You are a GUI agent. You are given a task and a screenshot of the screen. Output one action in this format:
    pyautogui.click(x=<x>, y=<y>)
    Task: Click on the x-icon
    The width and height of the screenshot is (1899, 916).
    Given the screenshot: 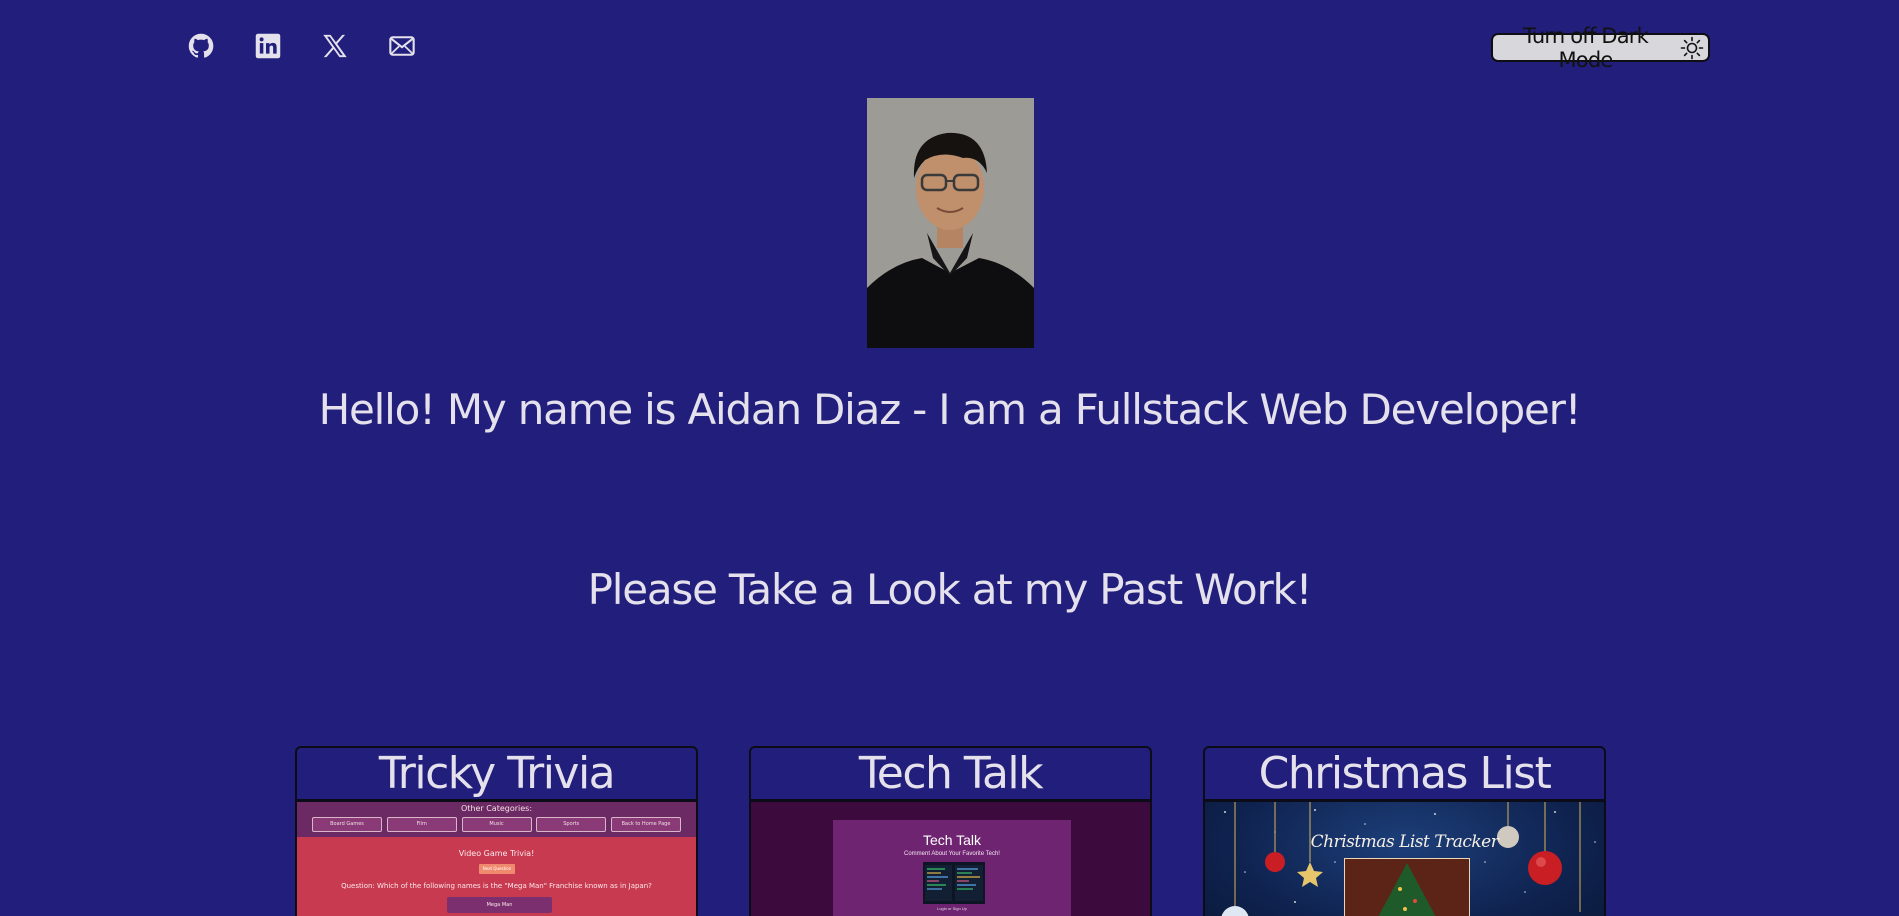 What is the action you would take?
    pyautogui.click(x=335, y=46)
    